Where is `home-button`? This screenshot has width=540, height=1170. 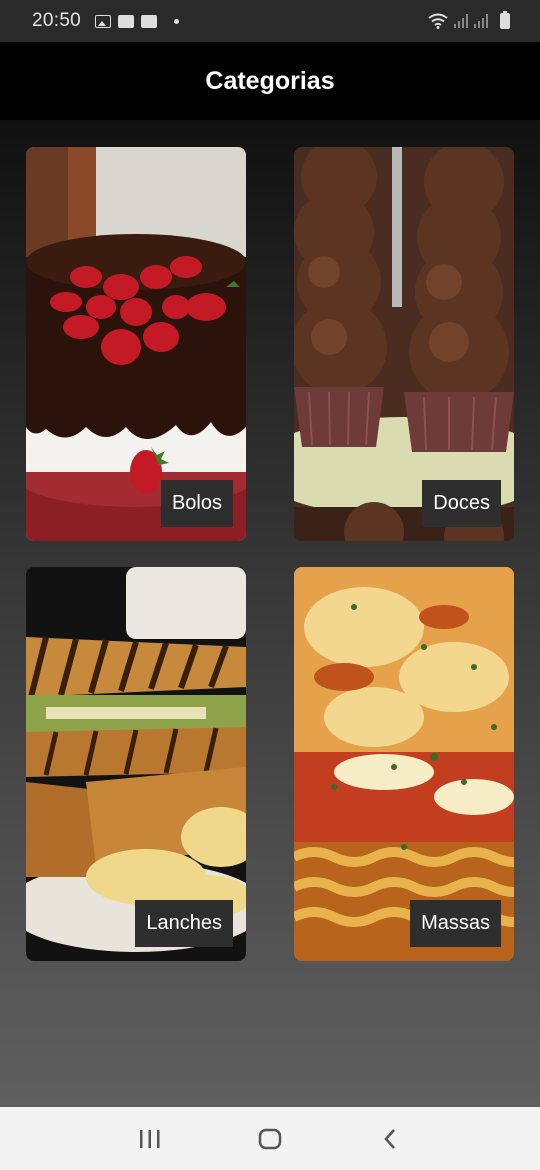 home-button is located at coordinates (270, 1139).